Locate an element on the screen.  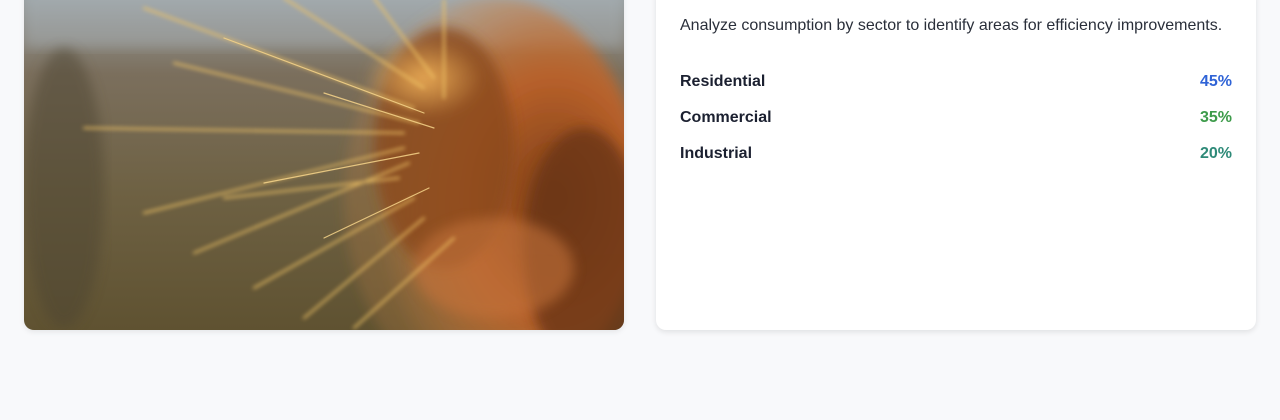
sector-row-commercial: Commercial 35% is located at coordinates (956, 118).